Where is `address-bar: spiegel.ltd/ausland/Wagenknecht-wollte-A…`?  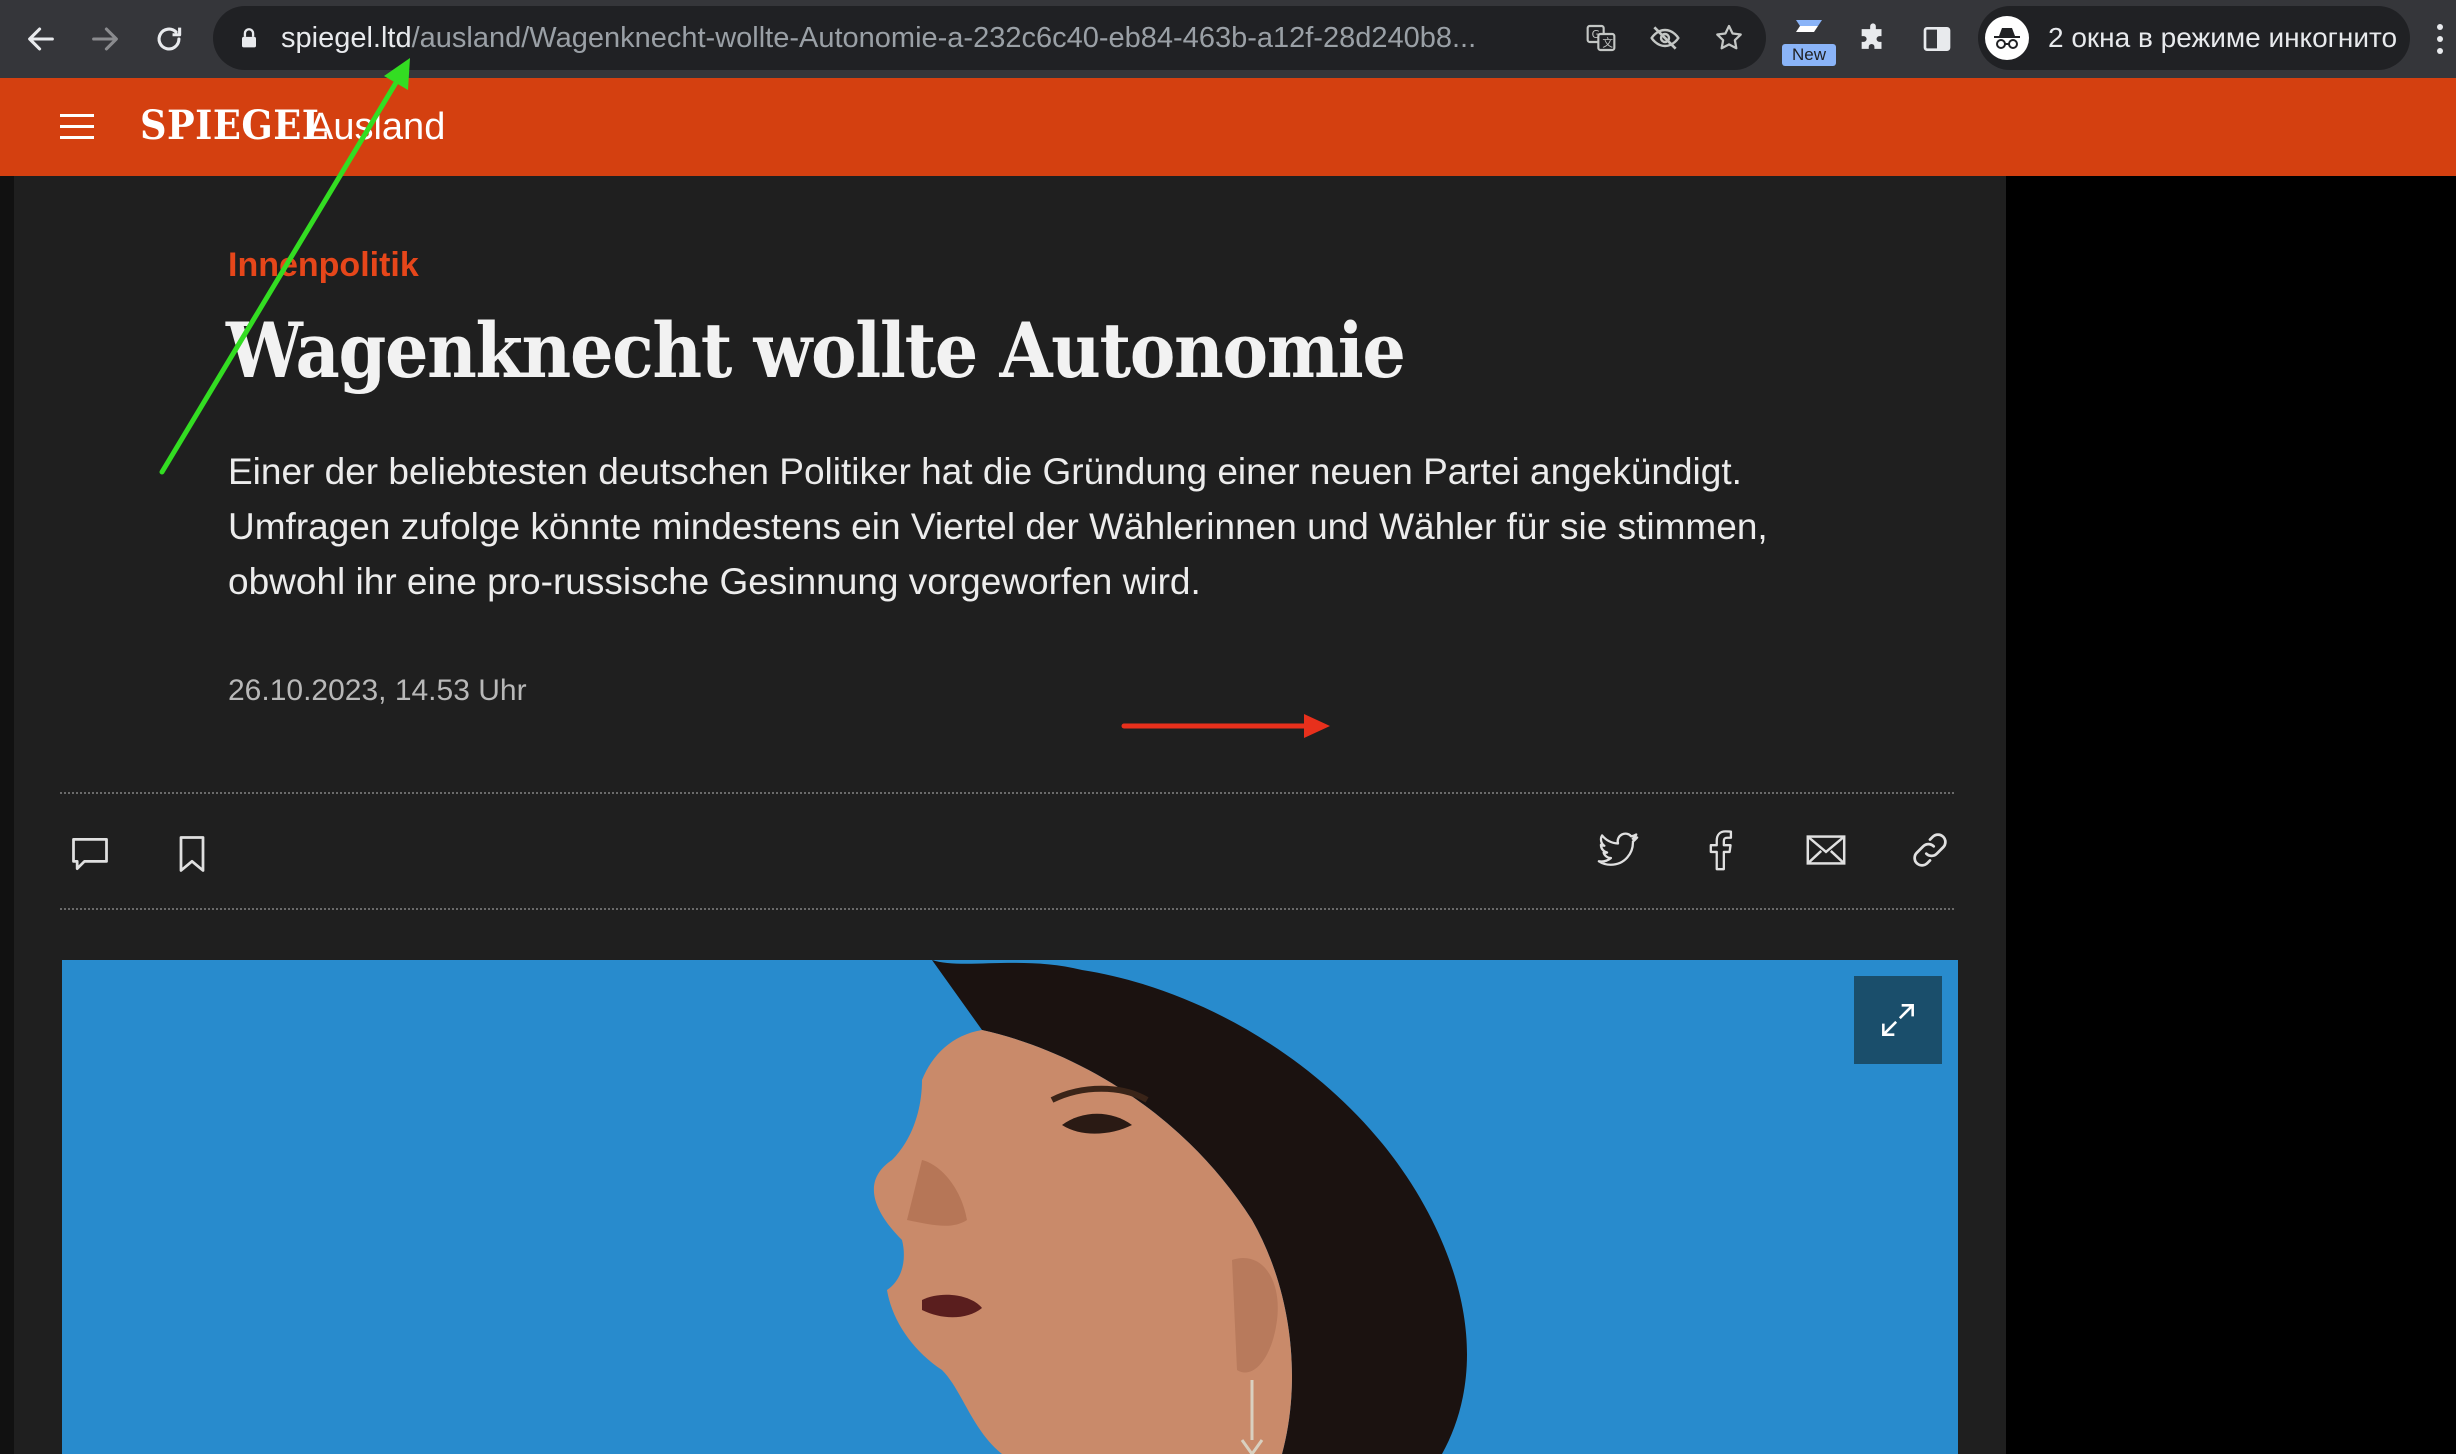 address-bar: spiegel.ltd/ausland/Wagenknecht-wollte-A… is located at coordinates (989, 38).